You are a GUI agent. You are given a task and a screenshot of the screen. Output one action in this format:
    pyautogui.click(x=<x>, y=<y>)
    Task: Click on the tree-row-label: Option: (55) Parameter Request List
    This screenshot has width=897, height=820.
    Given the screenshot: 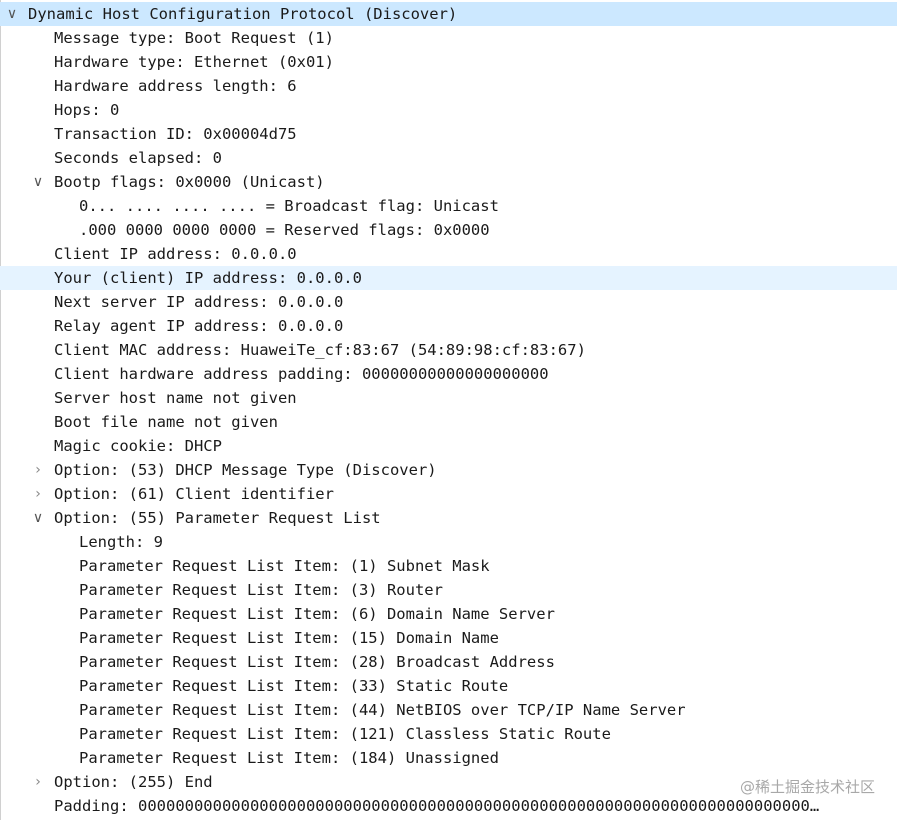 What is the action you would take?
    pyautogui.click(x=217, y=518)
    